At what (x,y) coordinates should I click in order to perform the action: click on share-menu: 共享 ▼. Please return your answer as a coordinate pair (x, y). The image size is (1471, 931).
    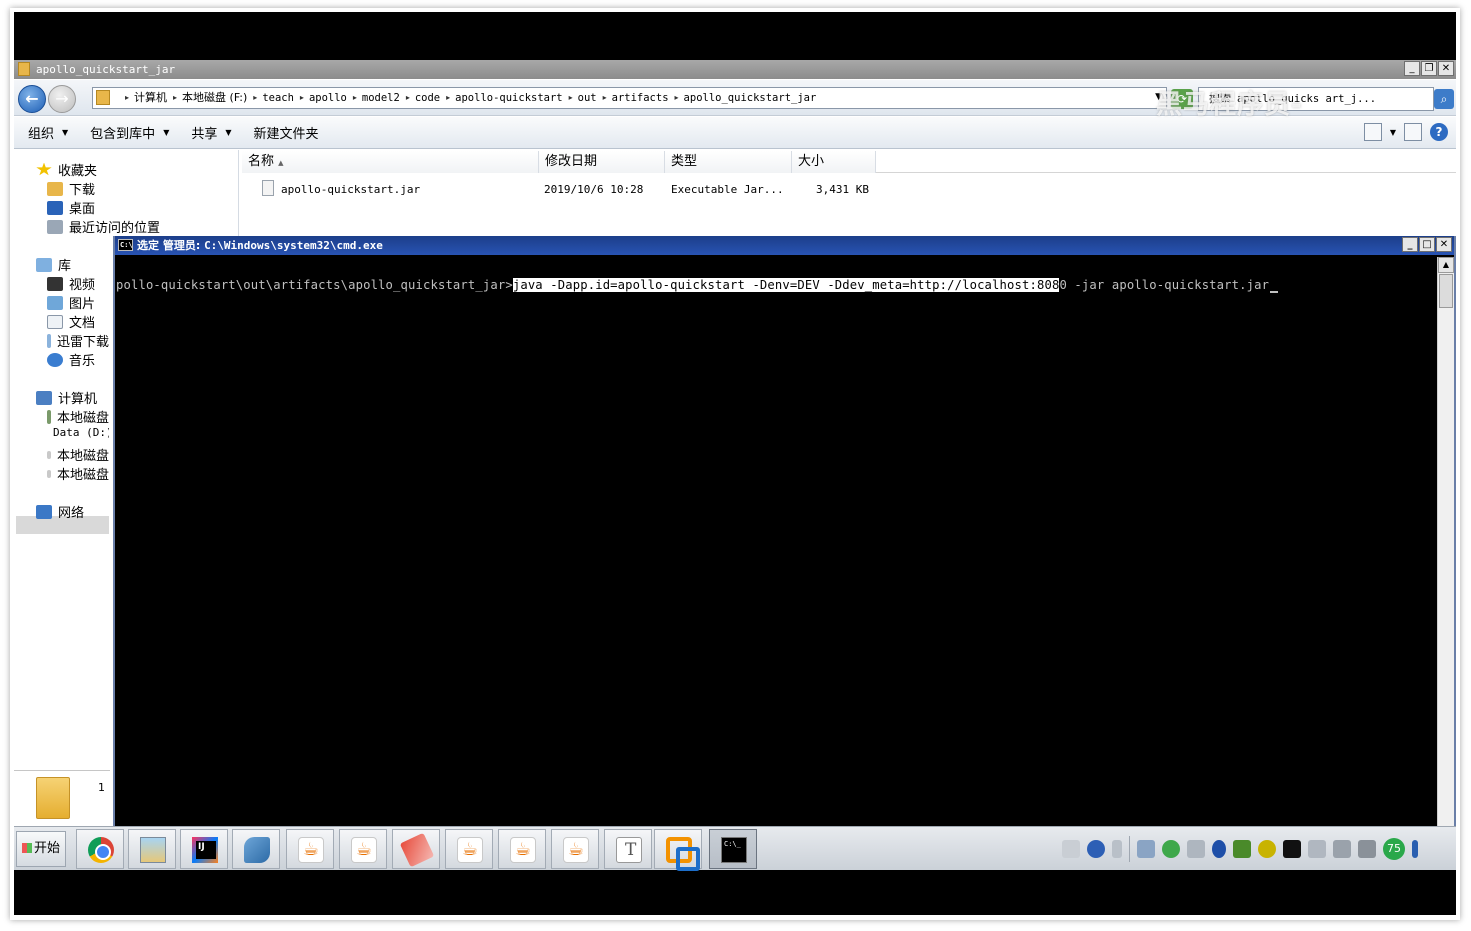
    Looking at the image, I should click on (211, 132).